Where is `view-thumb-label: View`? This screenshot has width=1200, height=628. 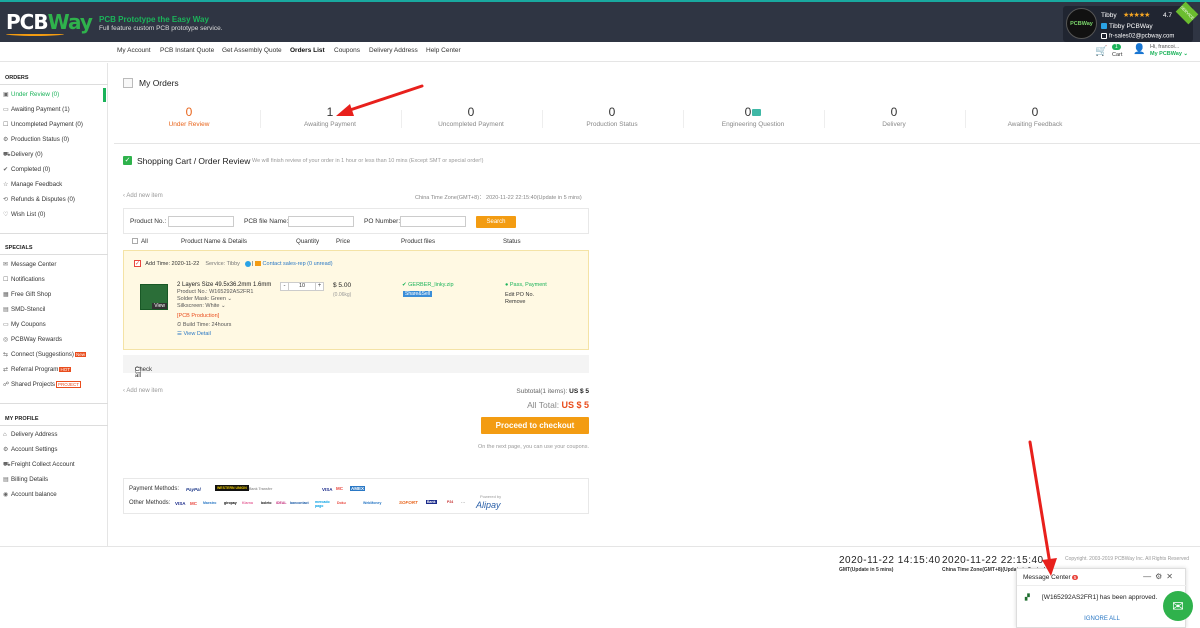 view-thumb-label: View is located at coordinates (159, 306).